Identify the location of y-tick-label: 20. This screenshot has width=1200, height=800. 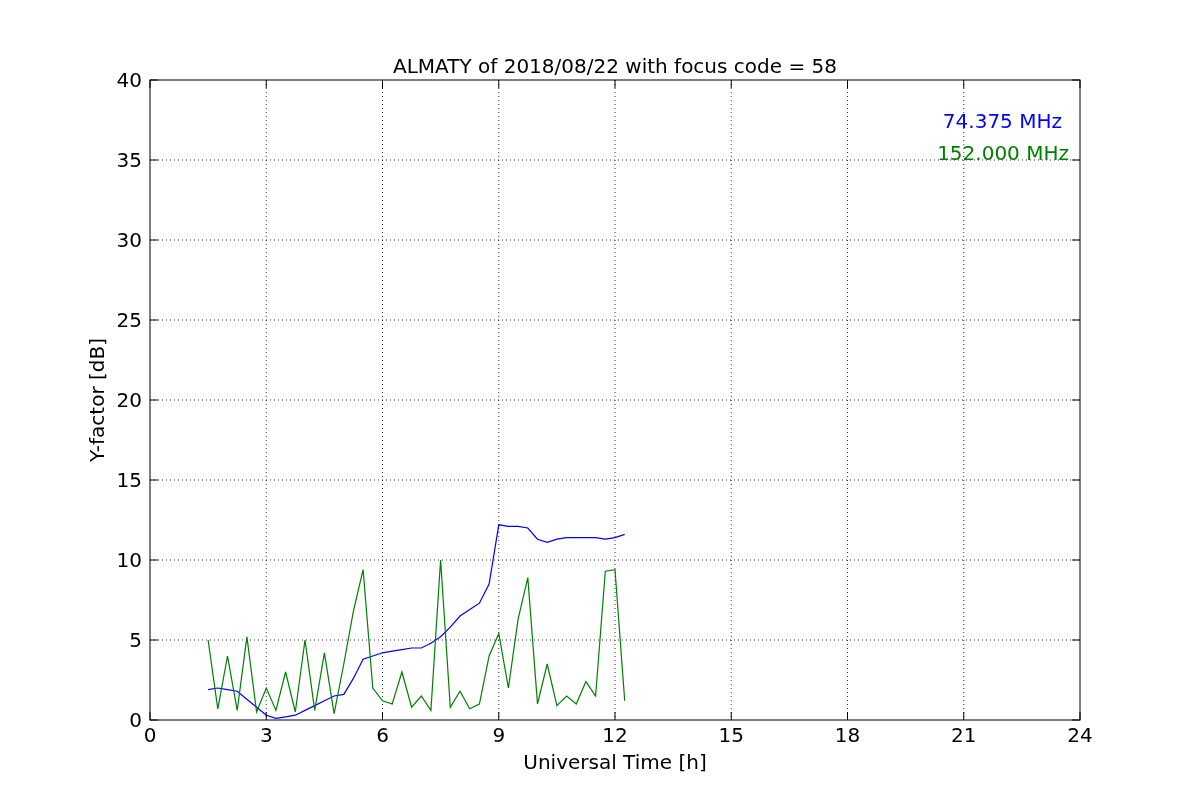
(129, 400).